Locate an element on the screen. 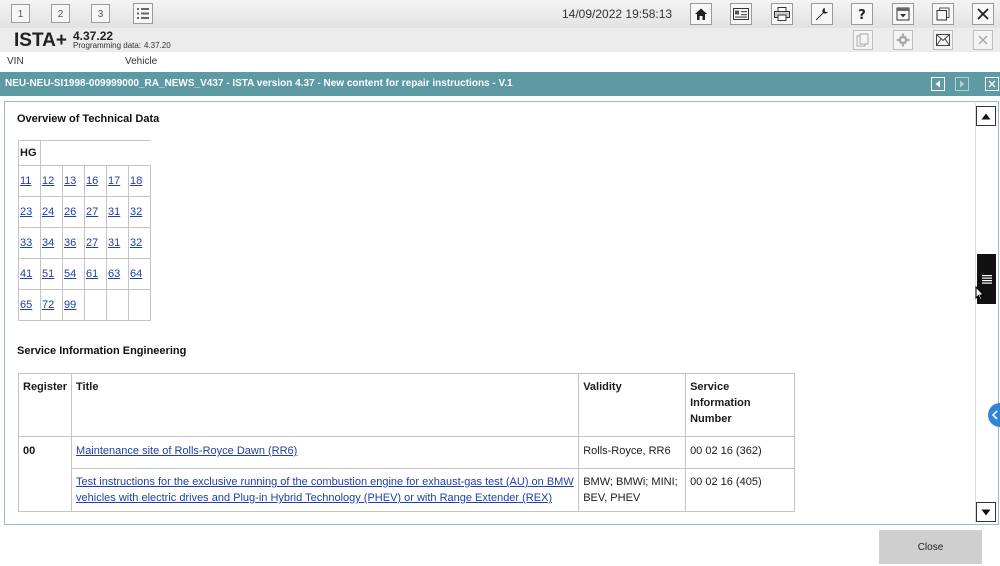  wrench-icon is located at coordinates (822, 14).